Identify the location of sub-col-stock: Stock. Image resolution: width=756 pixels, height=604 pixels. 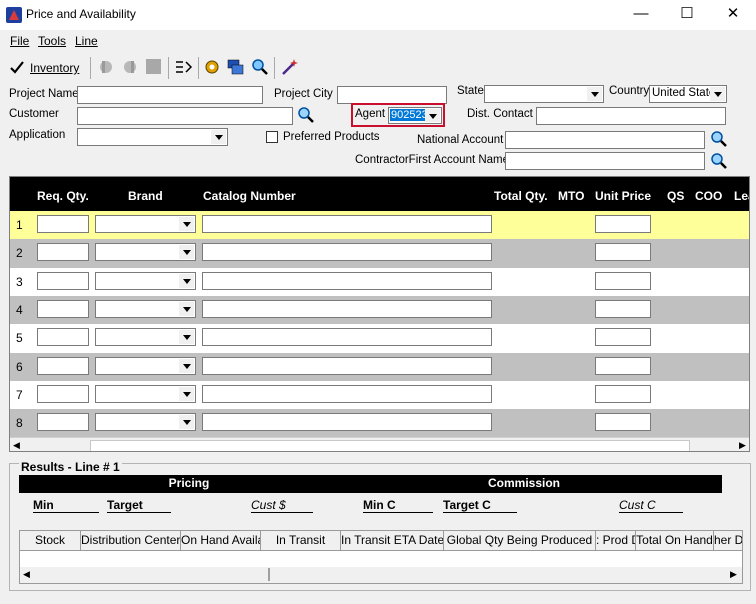
(50, 540).